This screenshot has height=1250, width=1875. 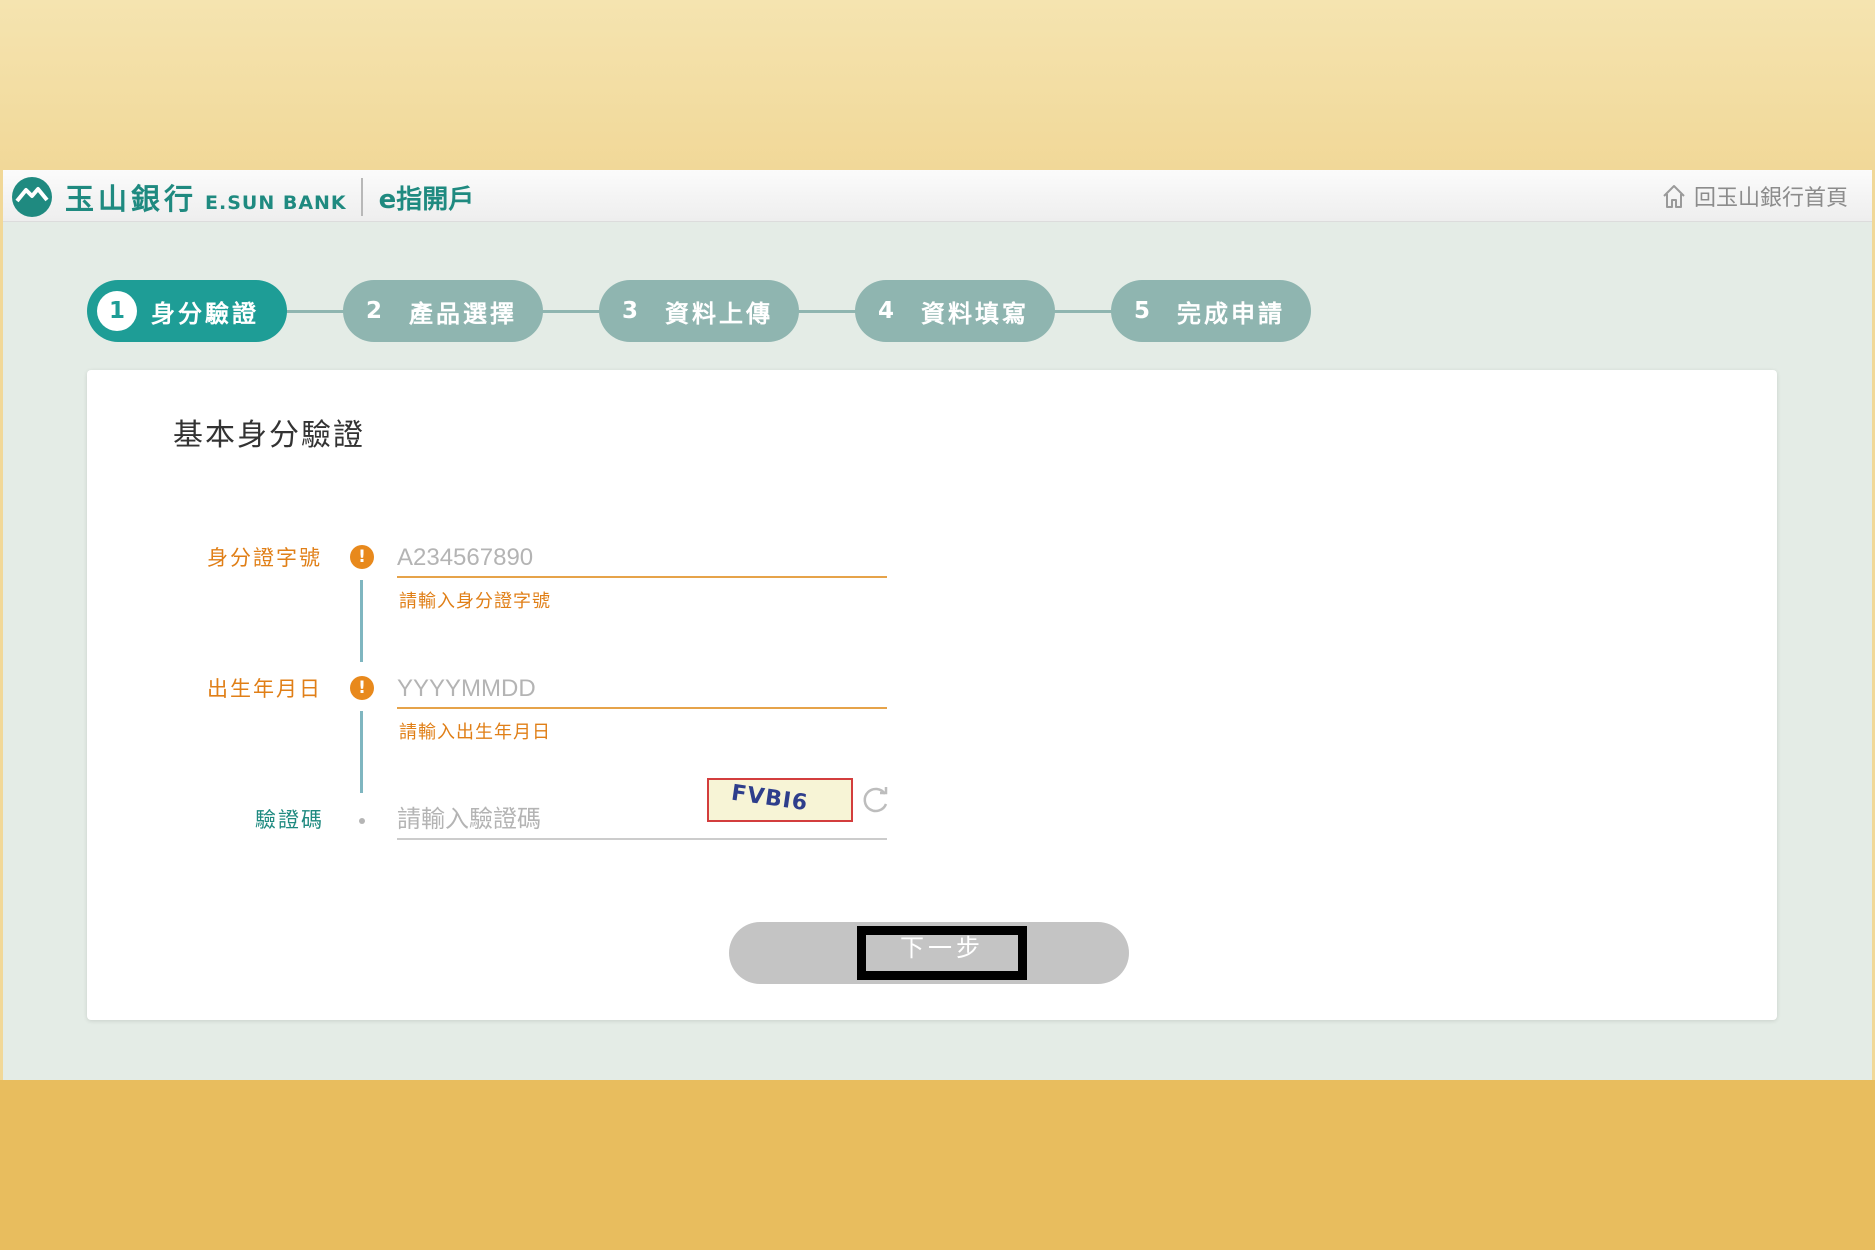 I want to click on field-status-dot, so click(x=362, y=821).